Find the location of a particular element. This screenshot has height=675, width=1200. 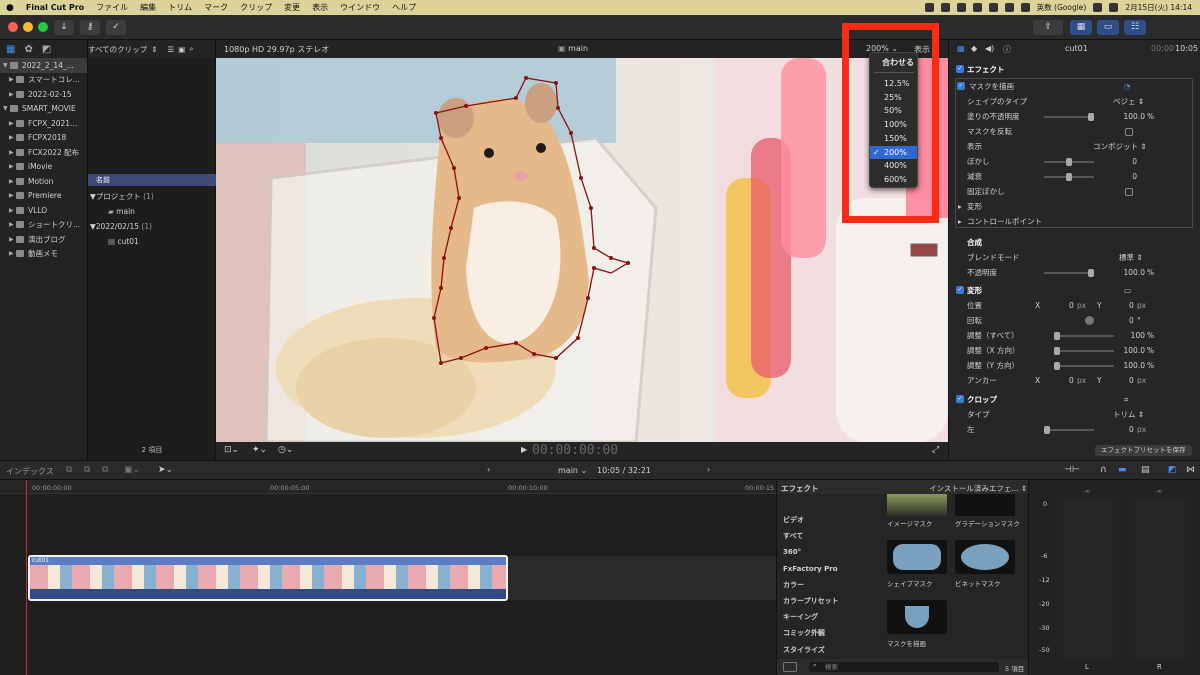

effects-category: ビデオ is located at coordinates (828, 520).